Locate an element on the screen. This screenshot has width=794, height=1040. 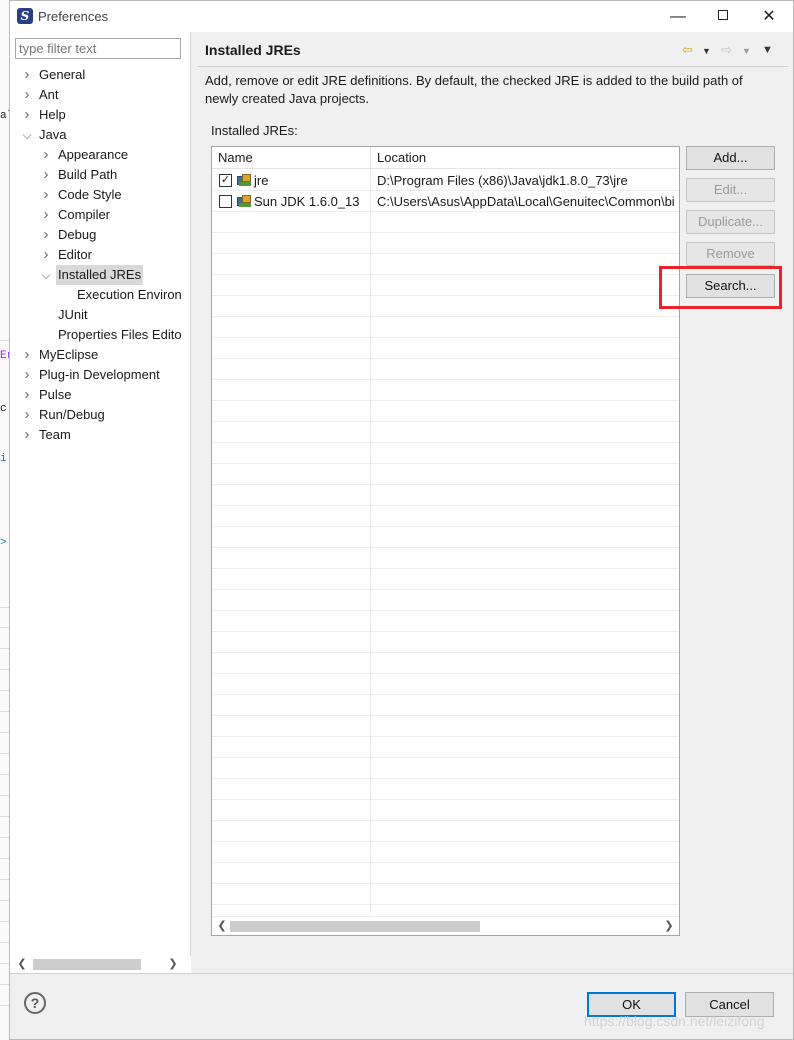
sidebar-item-java: ⌵ Java is located at coordinates (100, 135).